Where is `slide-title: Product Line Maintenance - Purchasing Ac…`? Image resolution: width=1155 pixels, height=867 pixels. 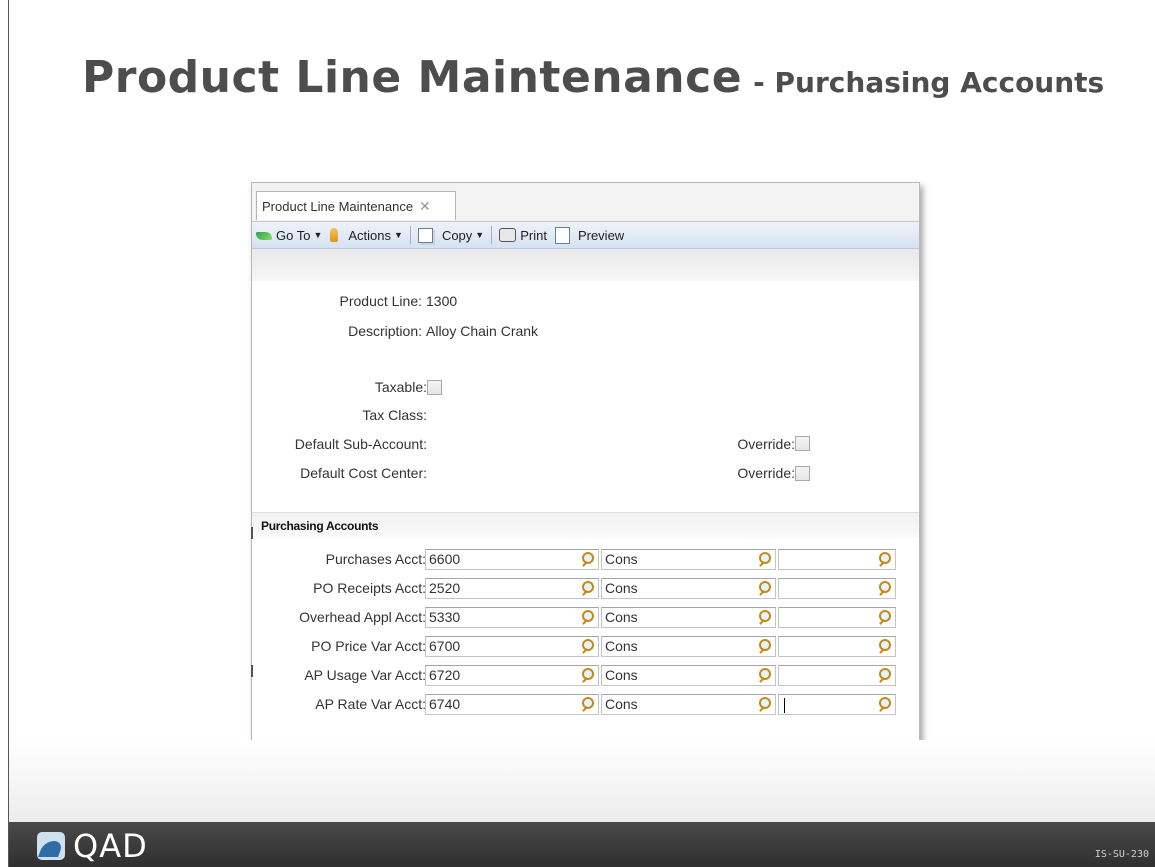 slide-title: Product Line Maintenance - Purchasing Ac… is located at coordinates (593, 77).